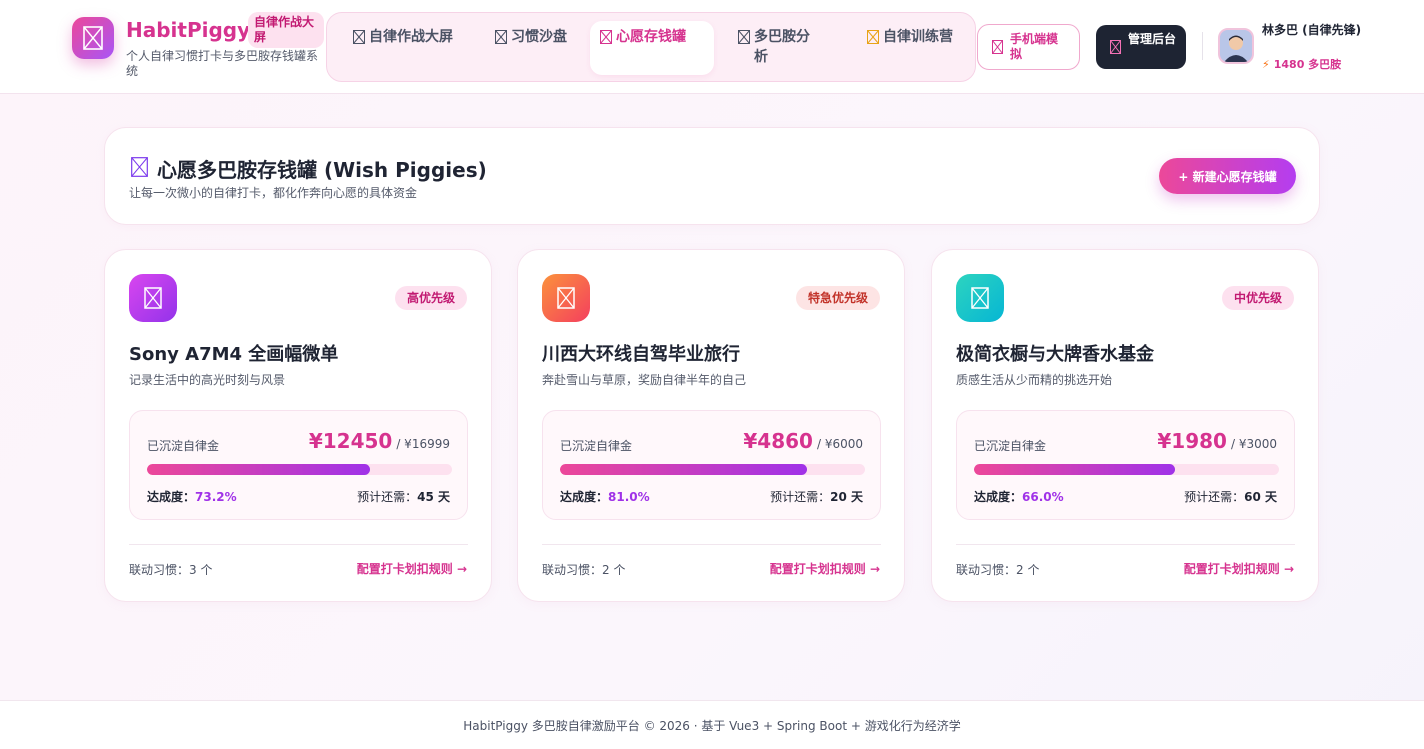  I want to click on nav-item-camp: 自律训练营, so click(912, 48).